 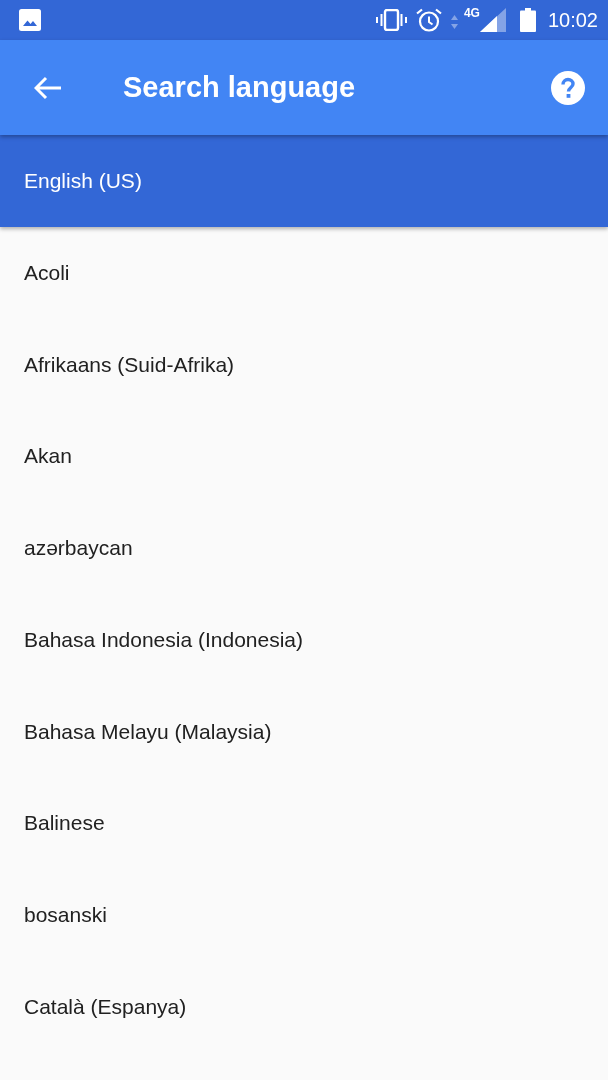 What do you see at coordinates (454, 22) in the screenshot?
I see `data-arrows-icon` at bounding box center [454, 22].